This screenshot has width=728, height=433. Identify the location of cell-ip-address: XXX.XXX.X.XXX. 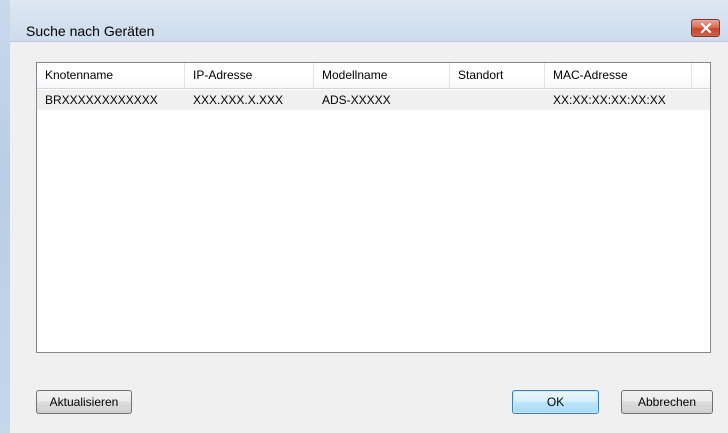
(238, 100).